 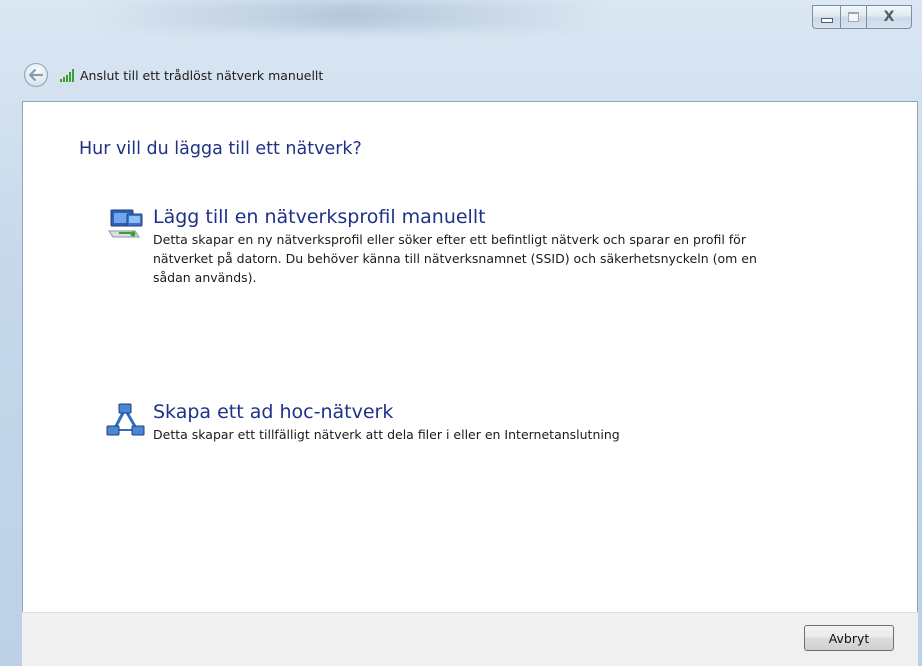 What do you see at coordinates (220, 149) in the screenshot?
I see `page-heading: Hur vill du lägga till ett nätverk?` at bounding box center [220, 149].